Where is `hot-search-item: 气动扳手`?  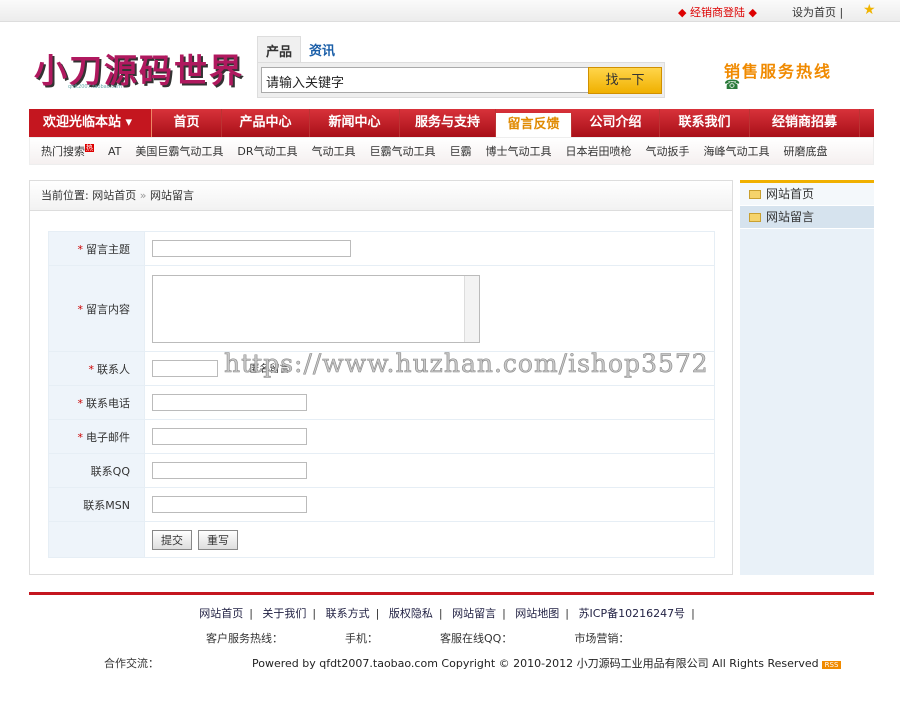
hot-search-item: 气动扳手 is located at coordinates (668, 151).